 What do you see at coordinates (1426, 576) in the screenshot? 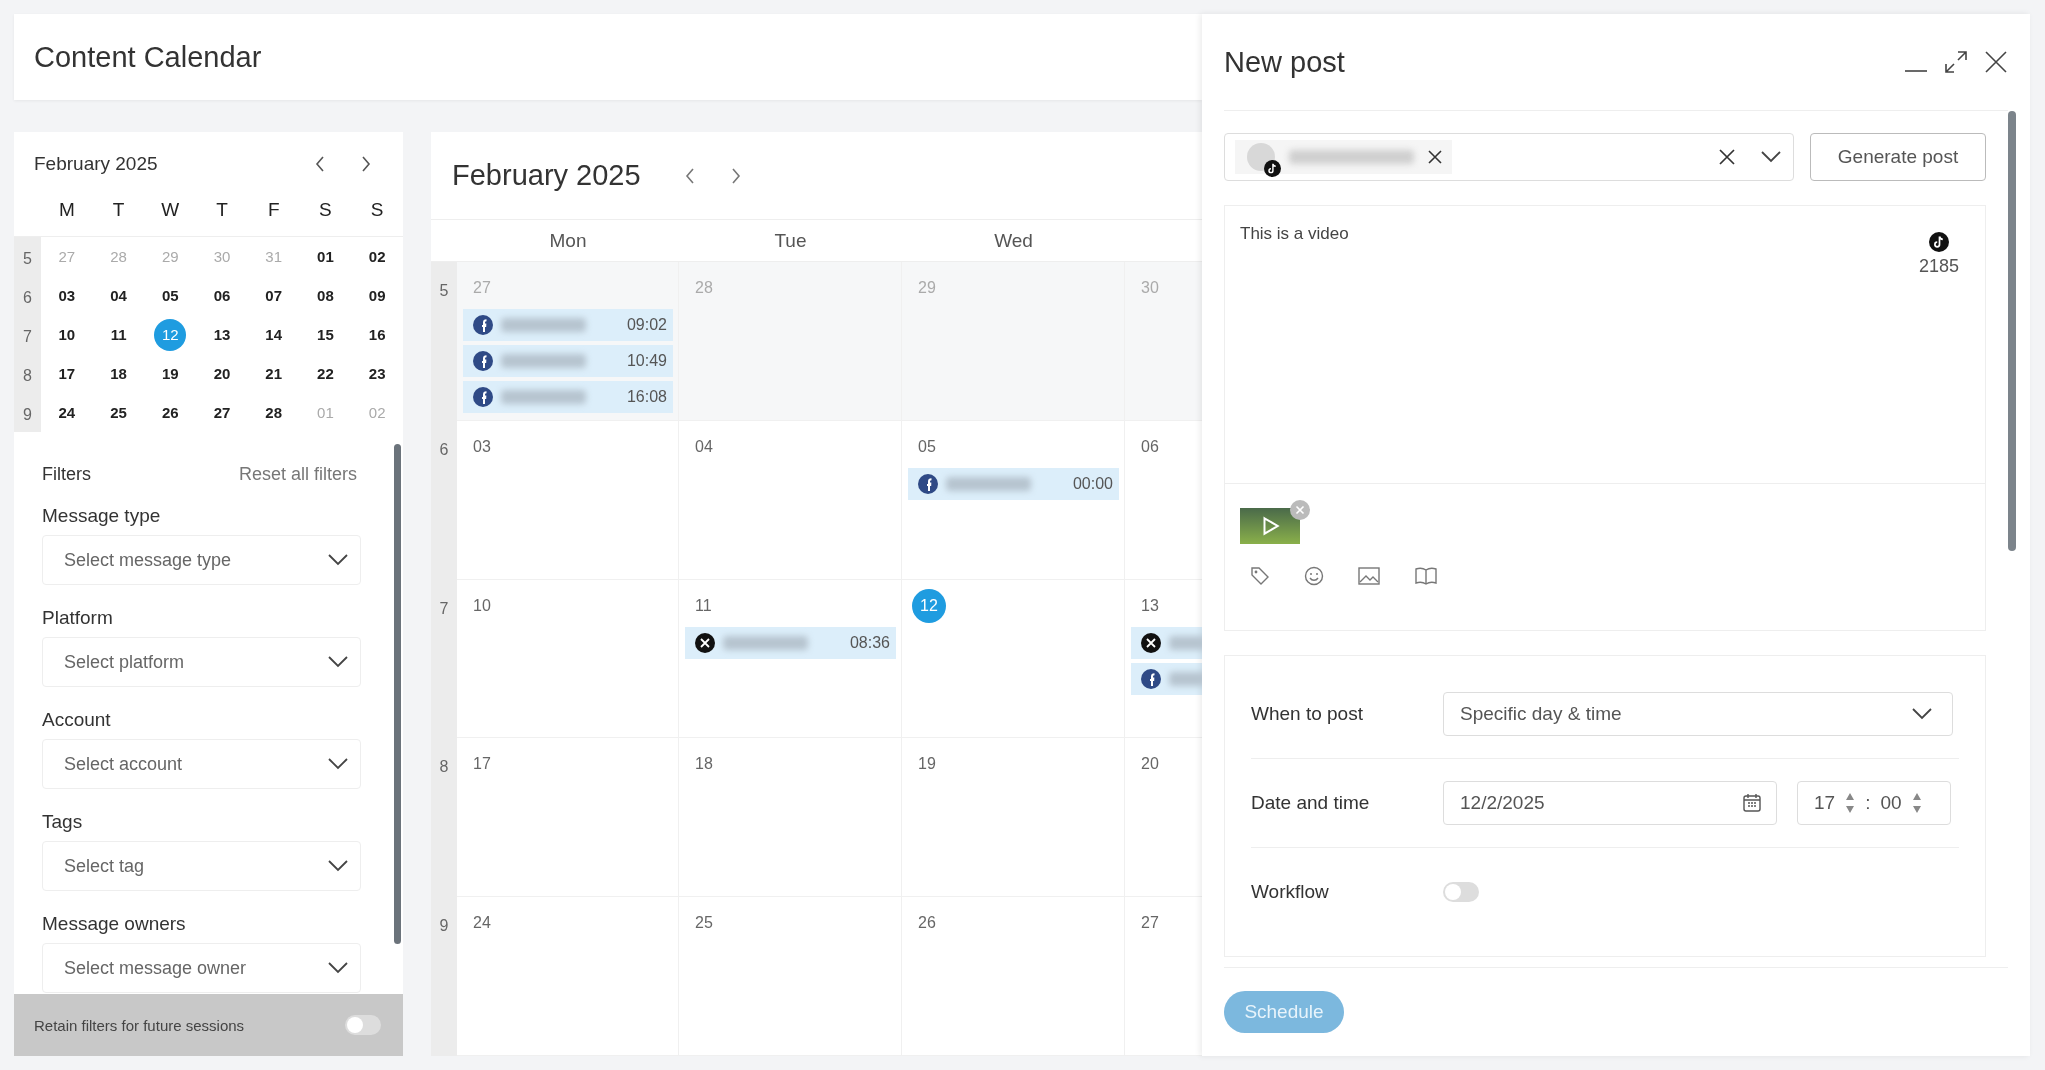
I see `book-icon` at bounding box center [1426, 576].